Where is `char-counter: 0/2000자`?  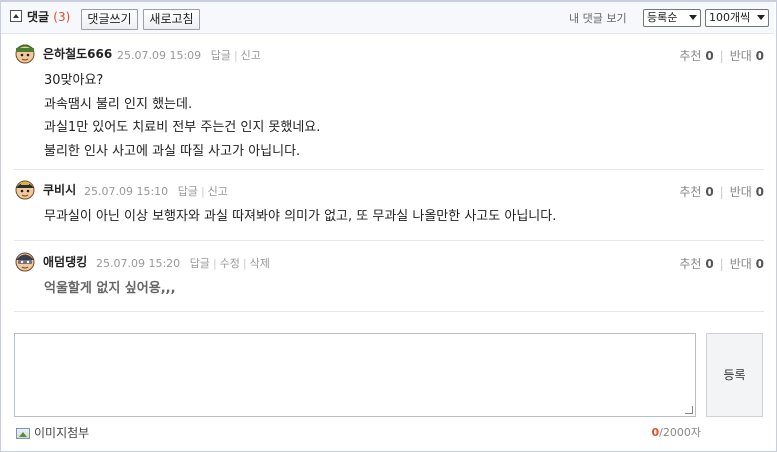 char-counter: 0/2000자 is located at coordinates (676, 432).